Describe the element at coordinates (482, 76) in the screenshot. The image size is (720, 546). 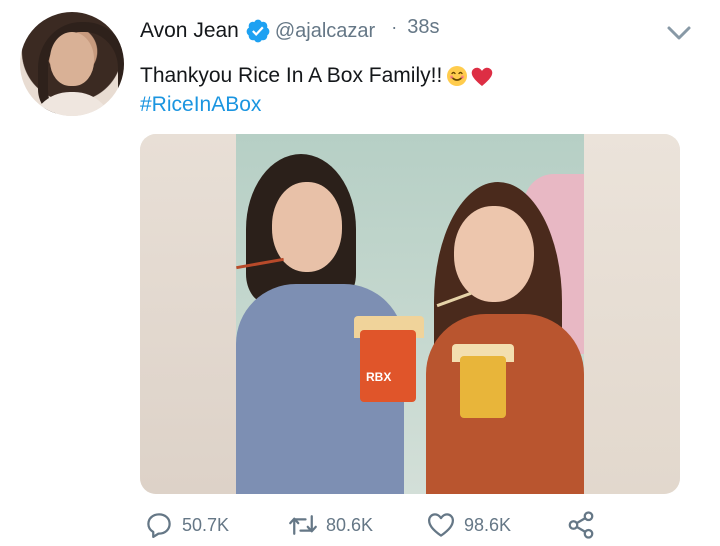
I see `red-heart-emoji-icon` at that location.